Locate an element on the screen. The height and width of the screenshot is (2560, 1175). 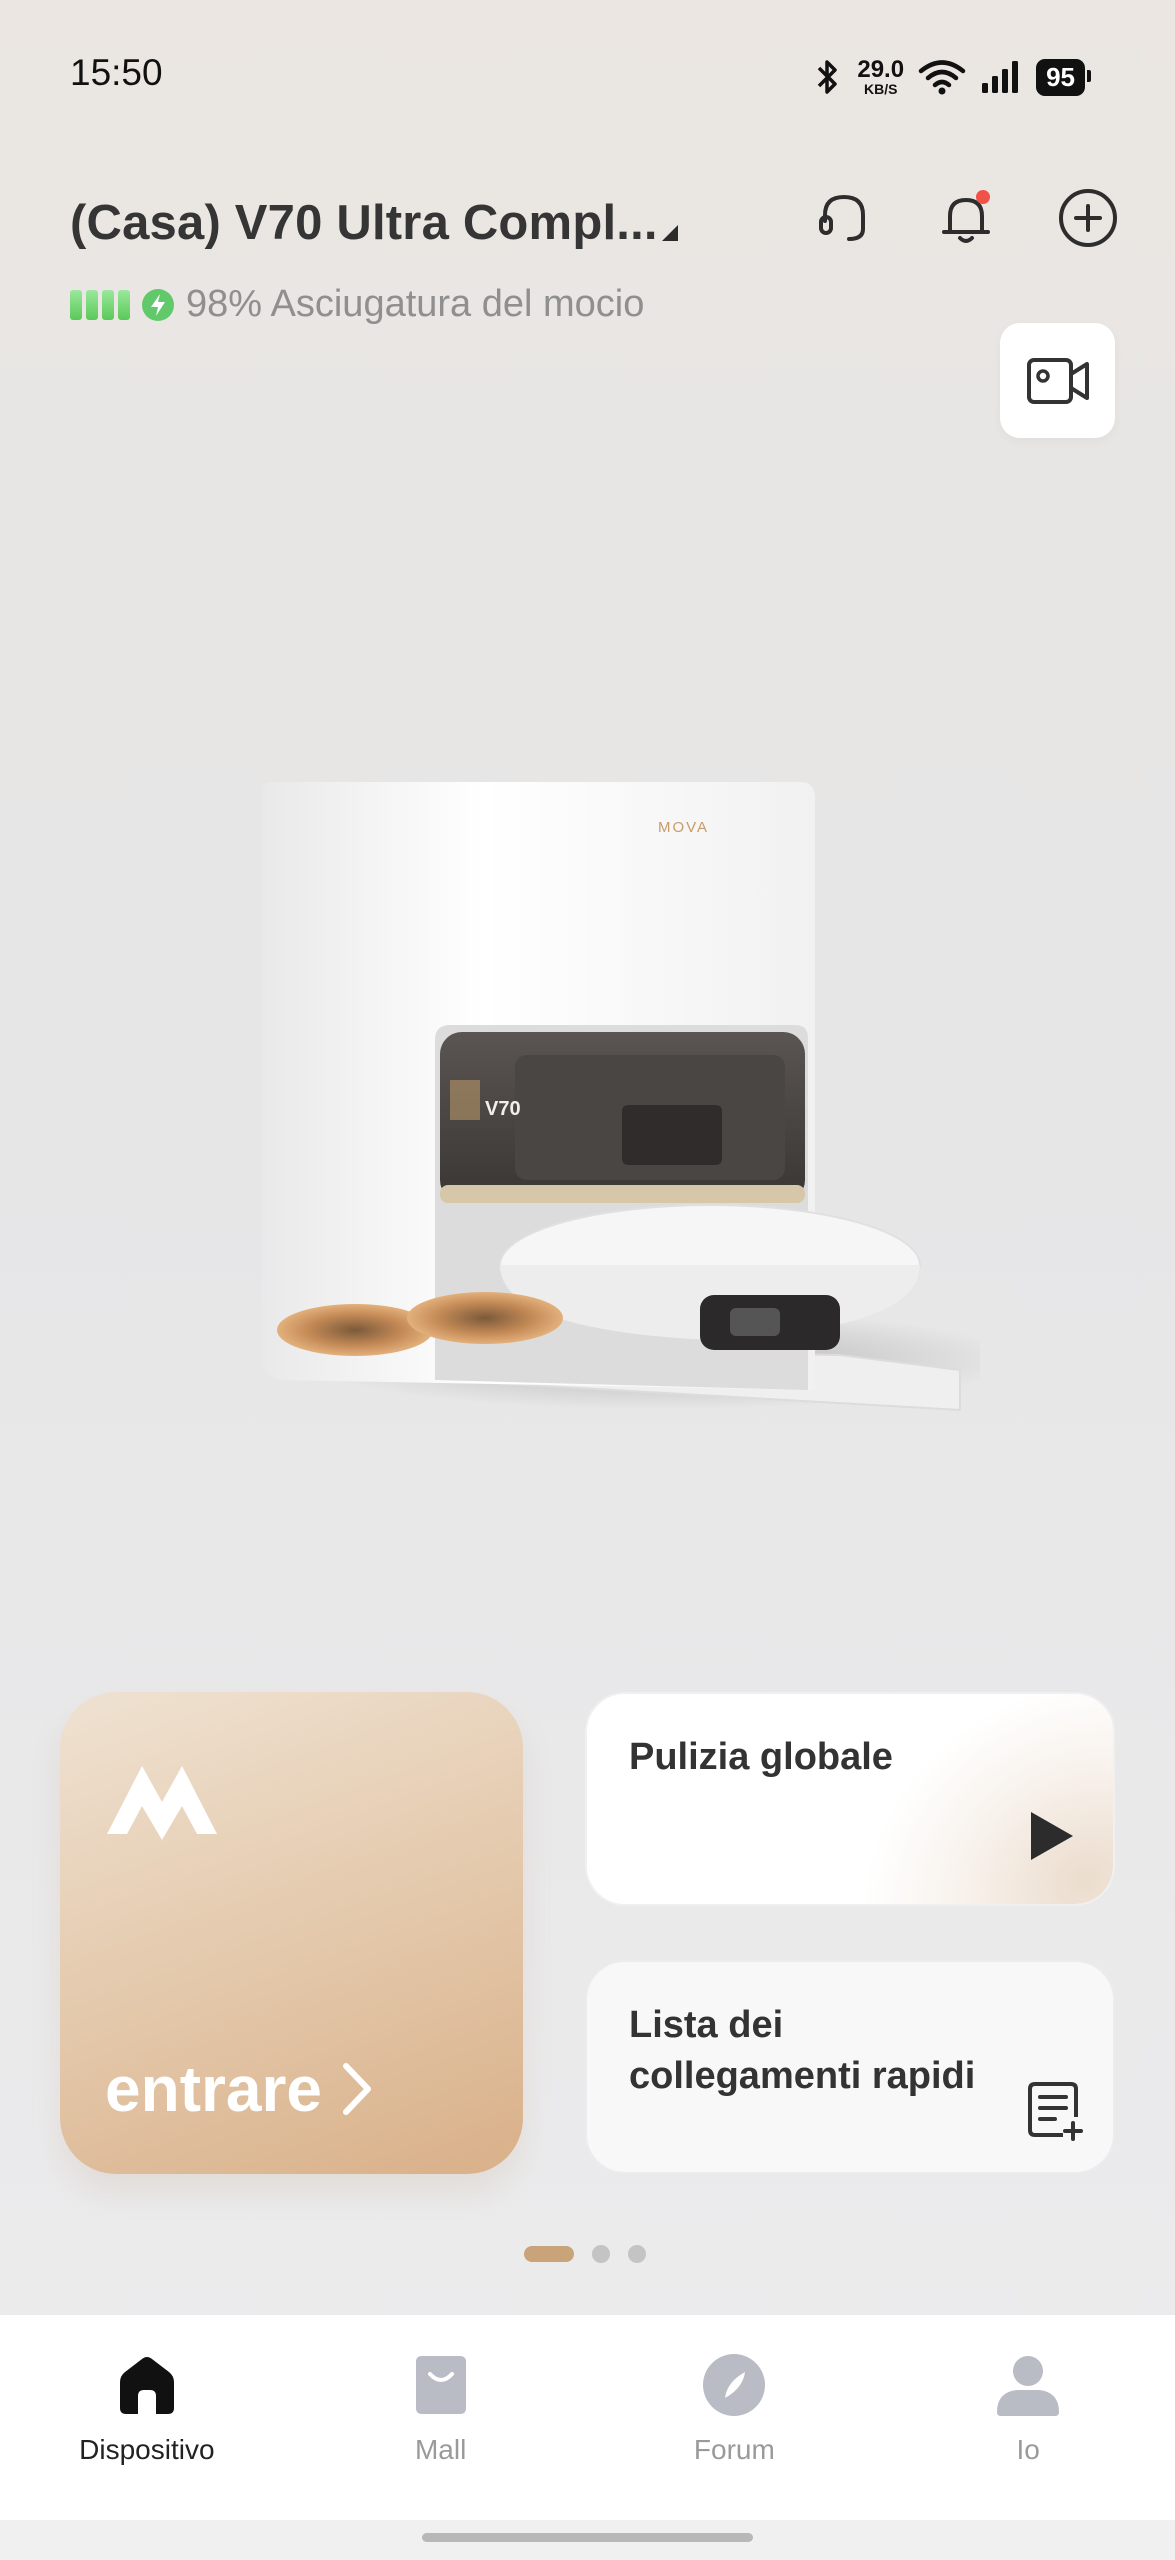
status-text: 98% Asciugatura del mocio is located at coordinates (415, 304).